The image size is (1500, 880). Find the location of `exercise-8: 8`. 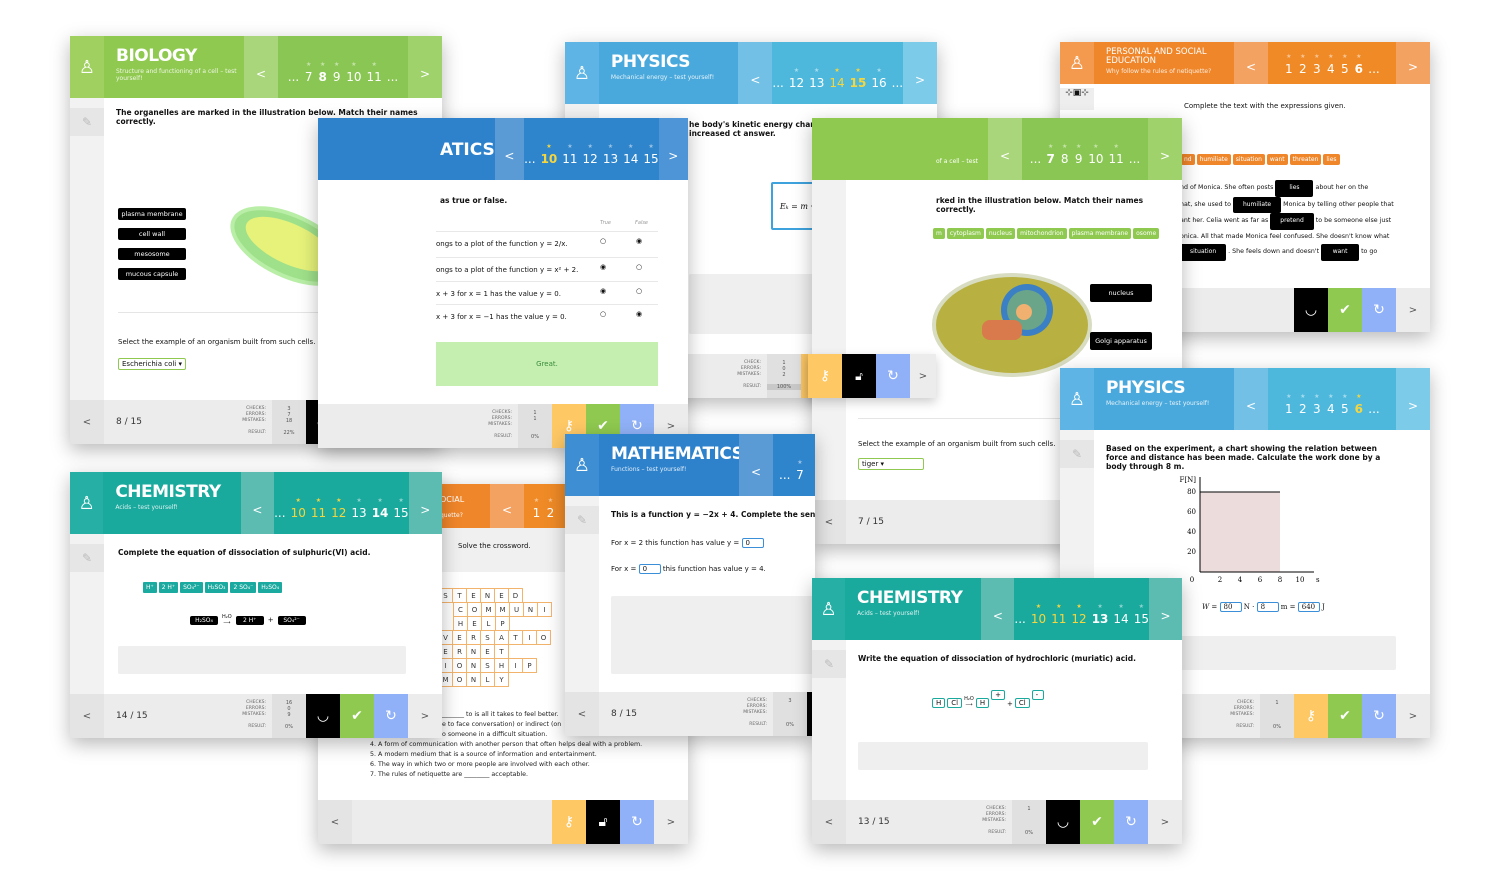

exercise-8: 8 is located at coordinates (1064, 159).